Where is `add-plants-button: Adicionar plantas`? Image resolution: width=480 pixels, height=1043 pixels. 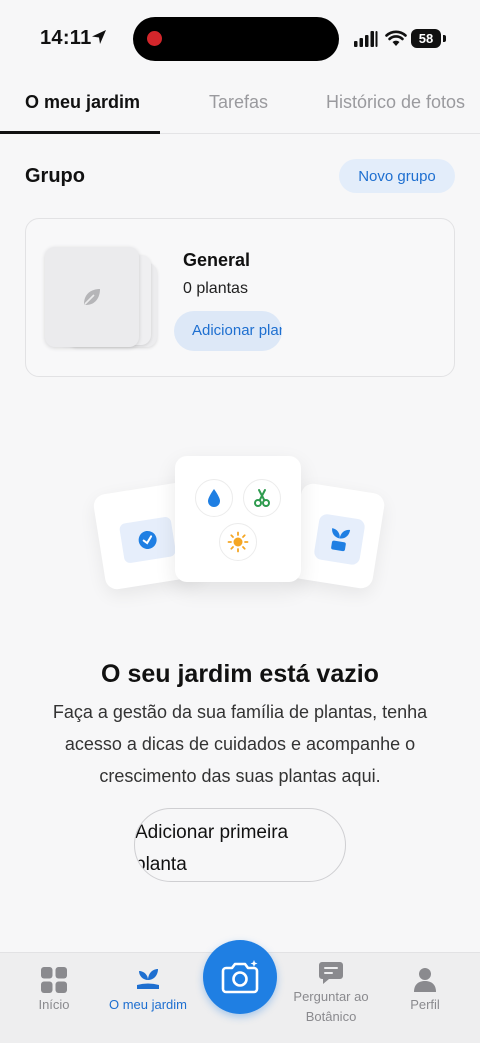 add-plants-button: Adicionar plantas is located at coordinates (228, 331).